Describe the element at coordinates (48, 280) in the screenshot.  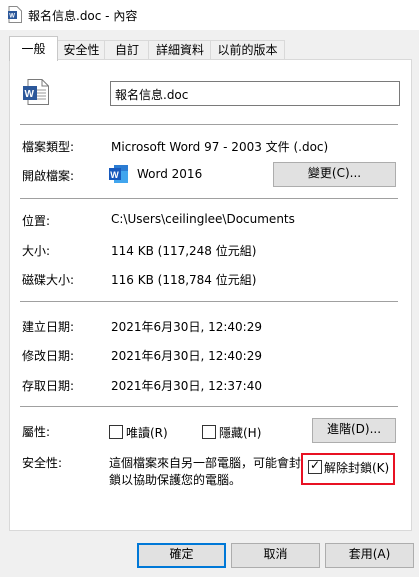
I see `size-on-disk-label: 磁碟大小:` at that location.